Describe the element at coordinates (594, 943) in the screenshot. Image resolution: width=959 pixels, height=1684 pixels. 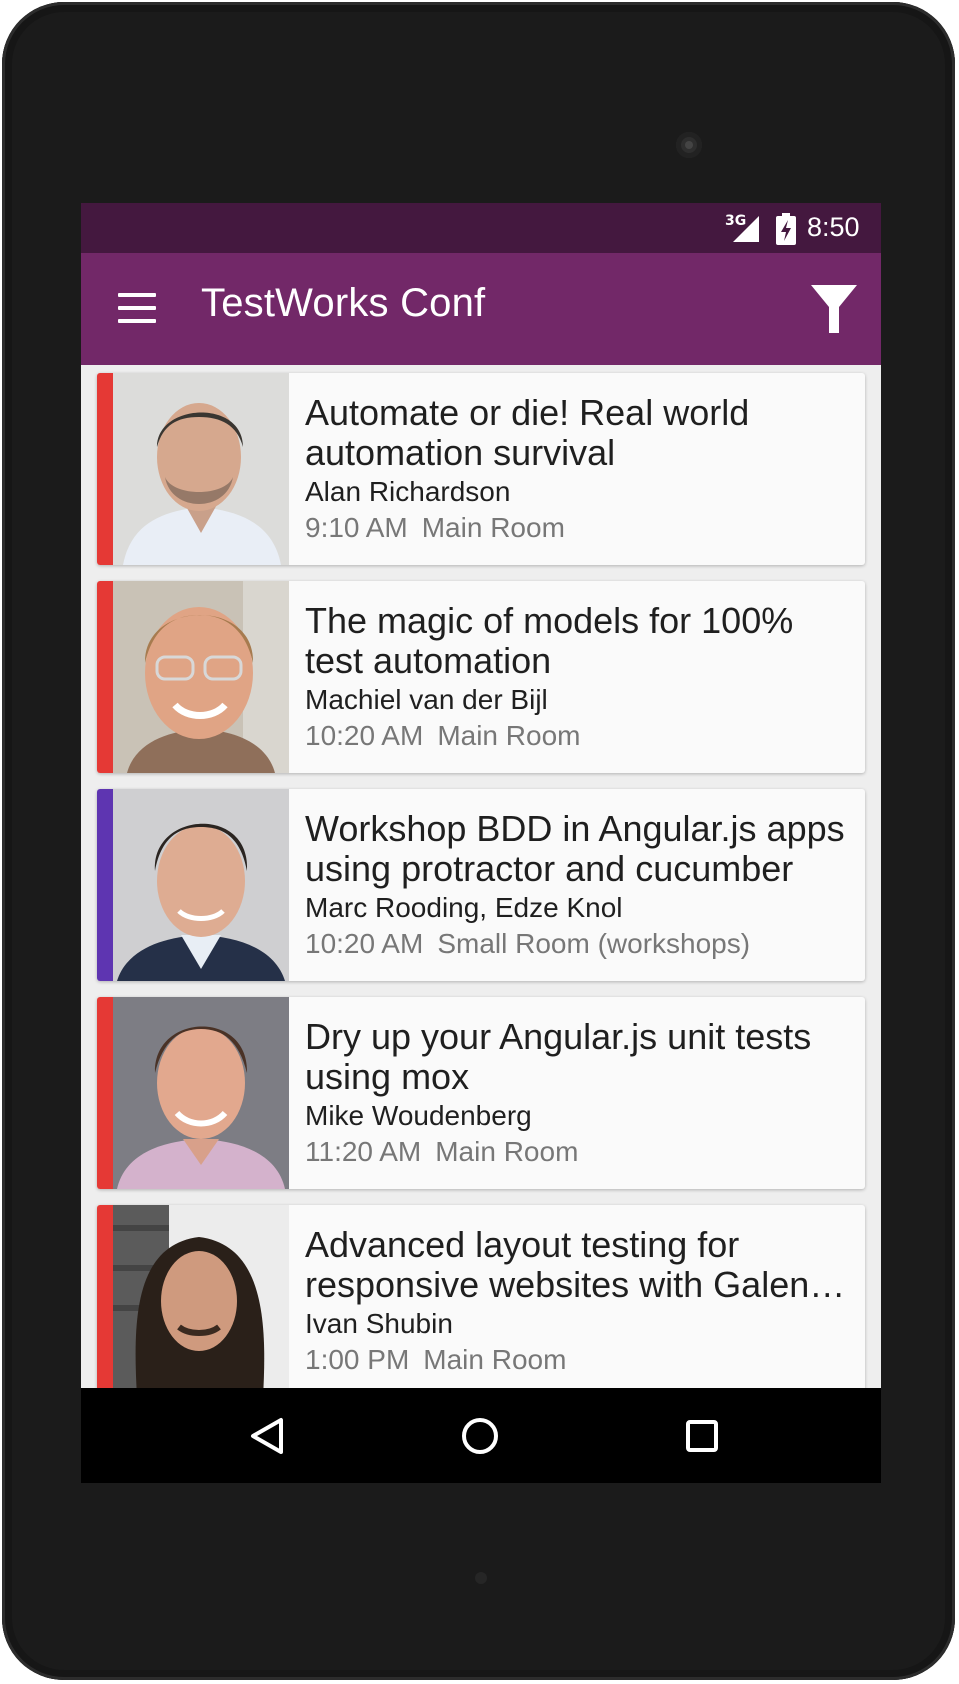
I see `session-room: Small Room (workshops)` at that location.